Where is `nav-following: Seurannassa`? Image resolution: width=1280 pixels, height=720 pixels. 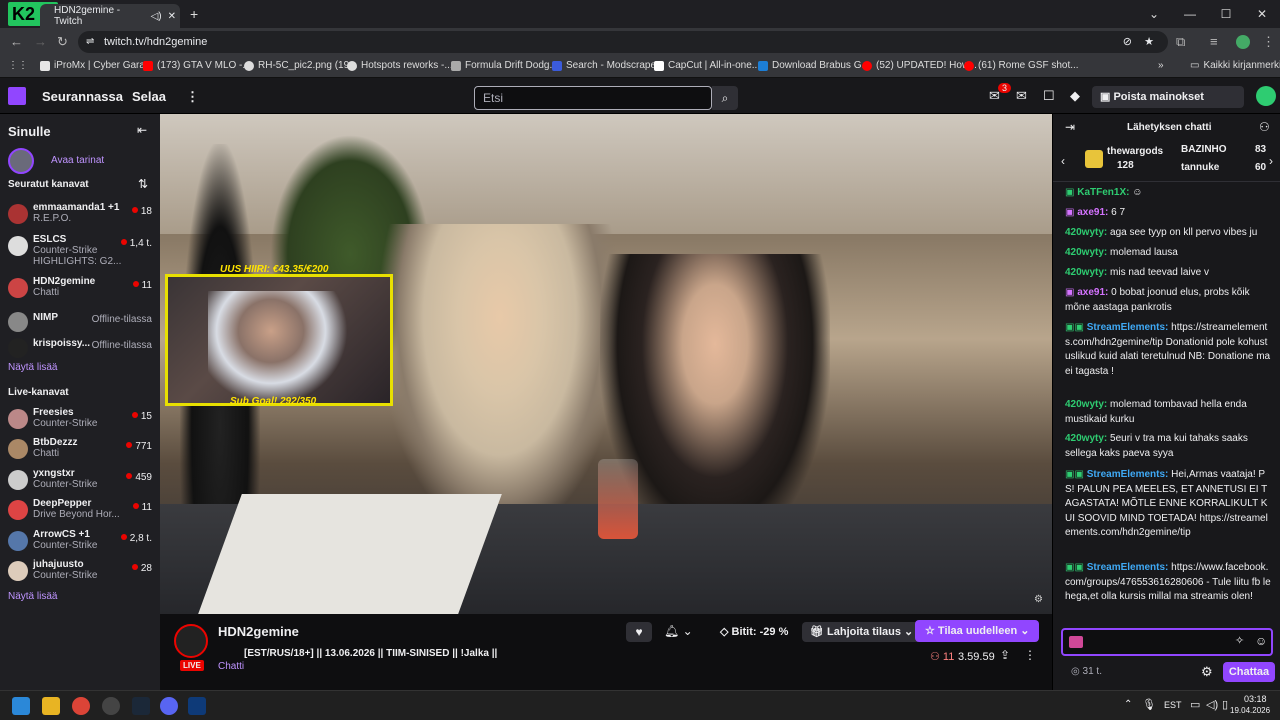
nav-following: Seurannassa is located at coordinates (82, 96).